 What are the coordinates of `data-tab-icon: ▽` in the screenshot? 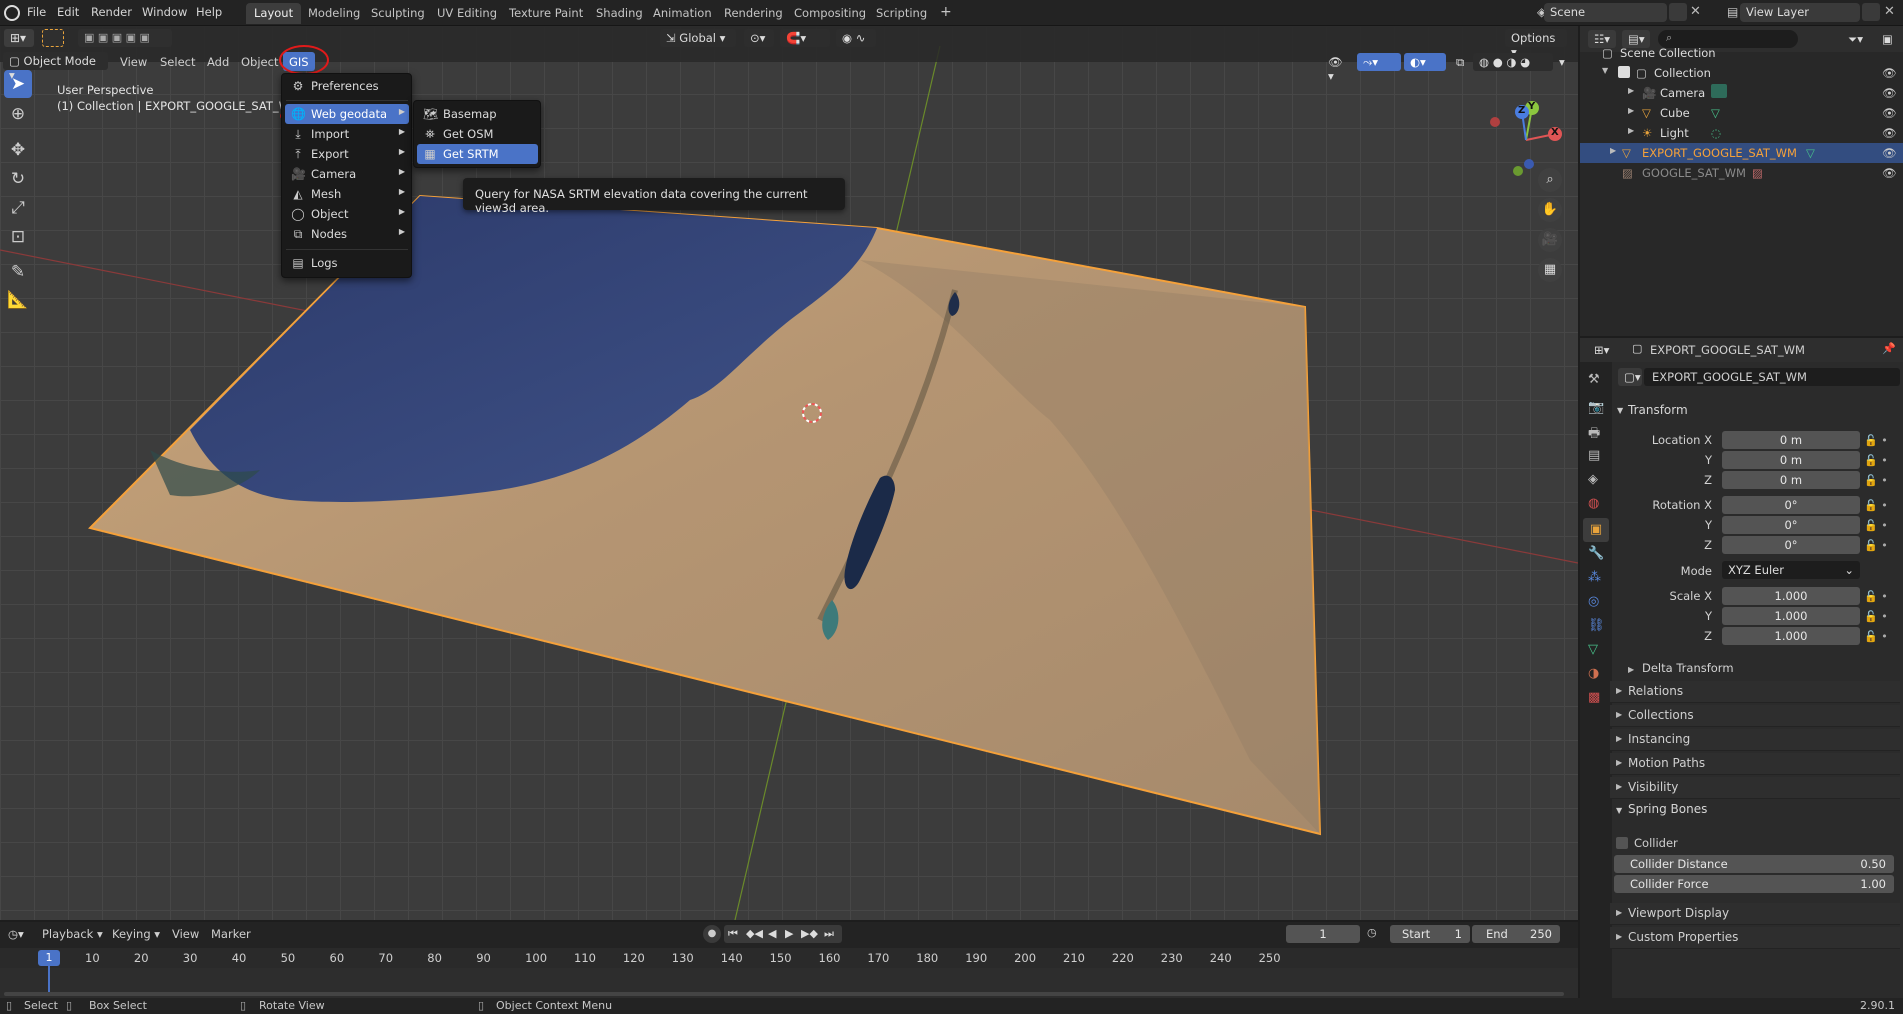 It's located at (1593, 649).